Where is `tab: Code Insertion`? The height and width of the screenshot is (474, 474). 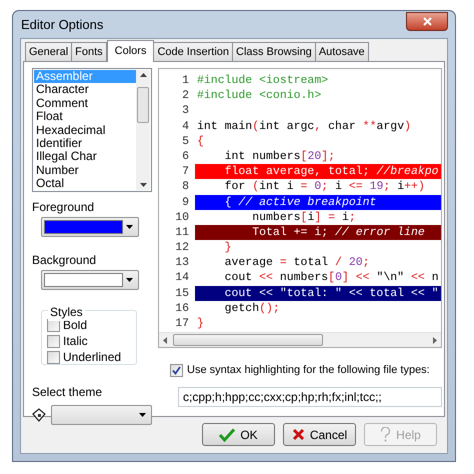 tab: Code Insertion is located at coordinates (193, 51).